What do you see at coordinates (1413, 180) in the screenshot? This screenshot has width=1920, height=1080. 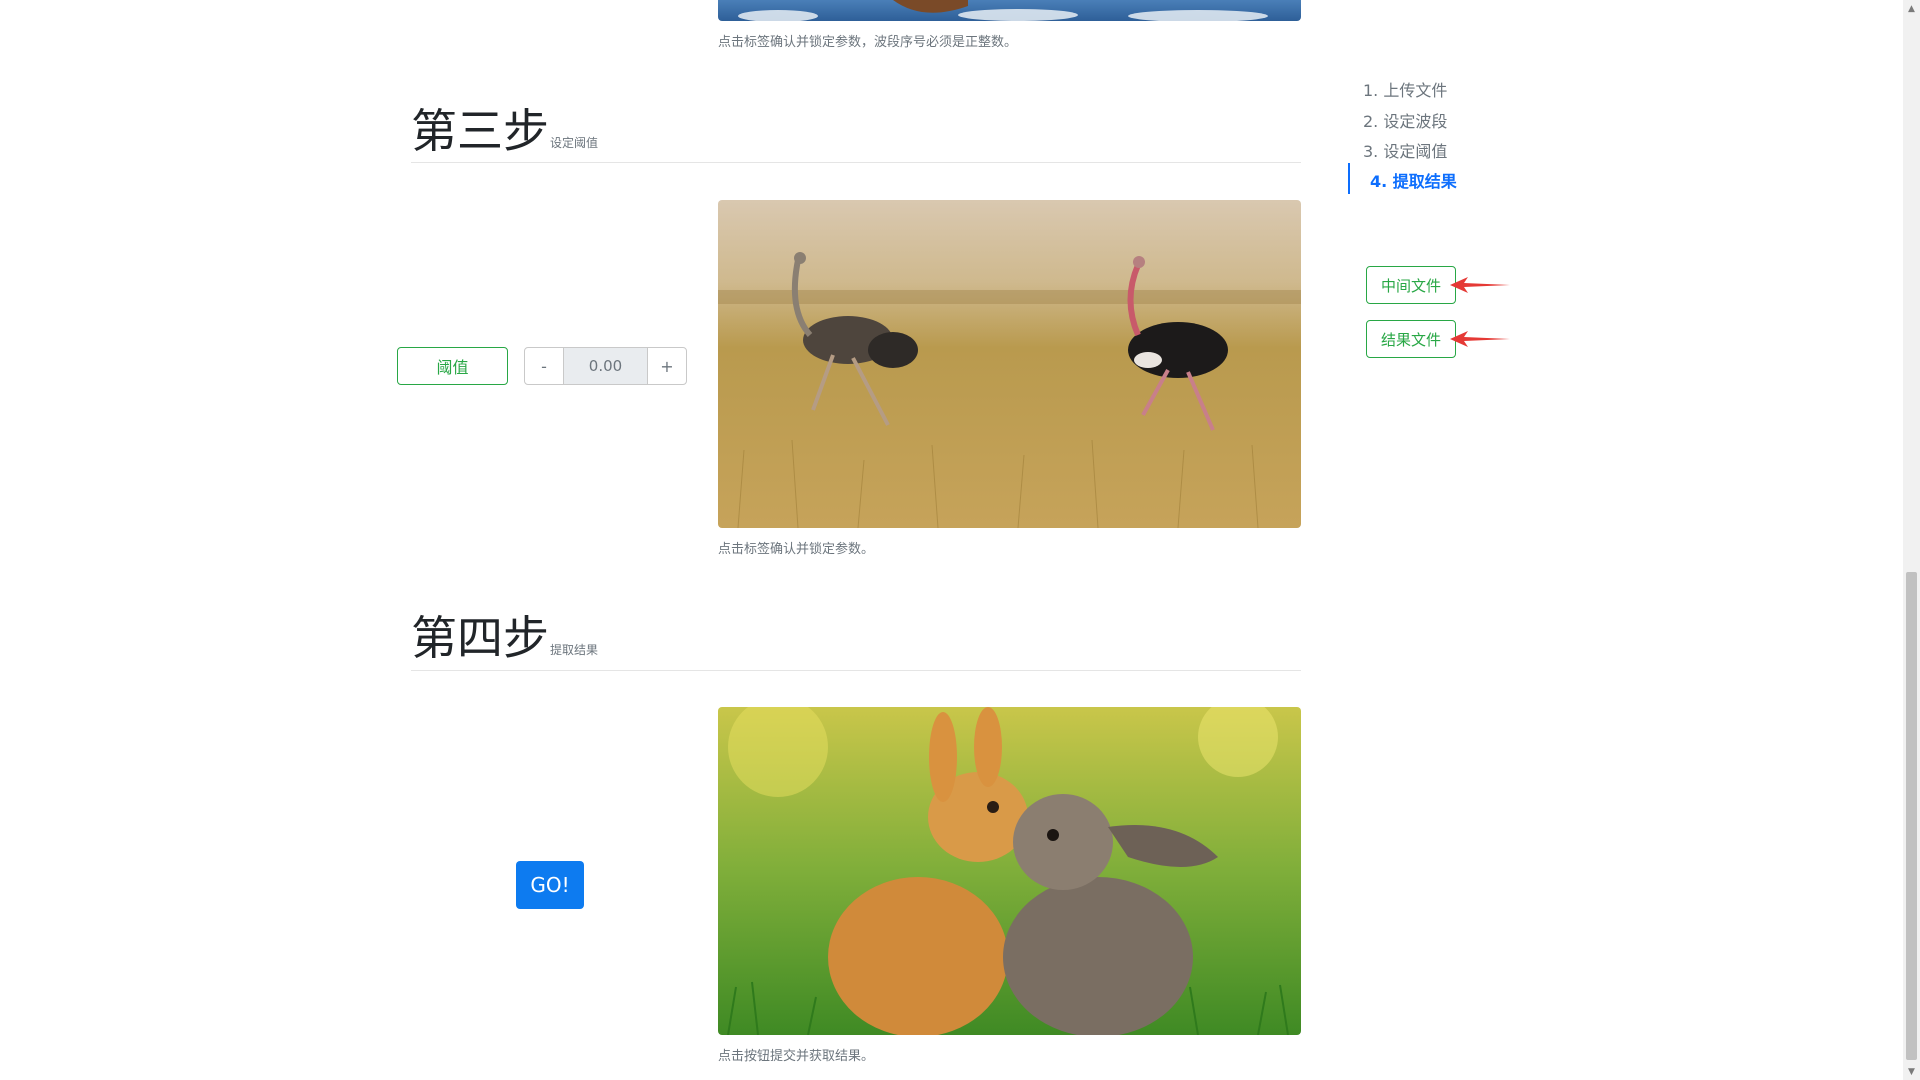 I see `nav-item-result: 4. 提取结果` at bounding box center [1413, 180].